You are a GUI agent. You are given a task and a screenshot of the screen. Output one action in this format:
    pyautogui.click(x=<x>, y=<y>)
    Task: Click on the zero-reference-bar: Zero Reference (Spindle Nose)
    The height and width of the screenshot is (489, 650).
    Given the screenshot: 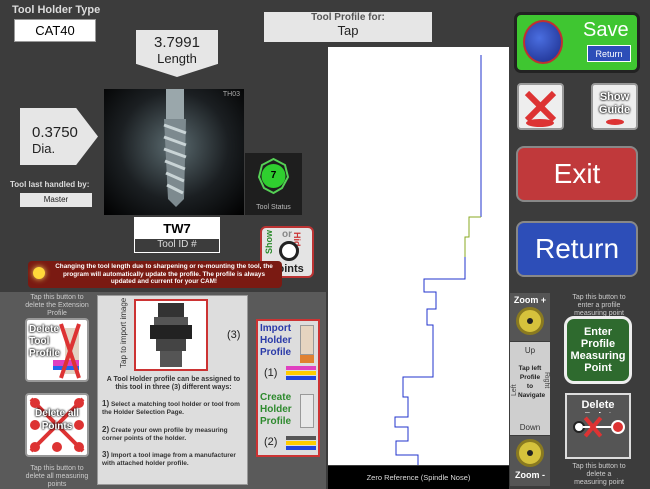 What is the action you would take?
    pyautogui.click(x=418, y=477)
    